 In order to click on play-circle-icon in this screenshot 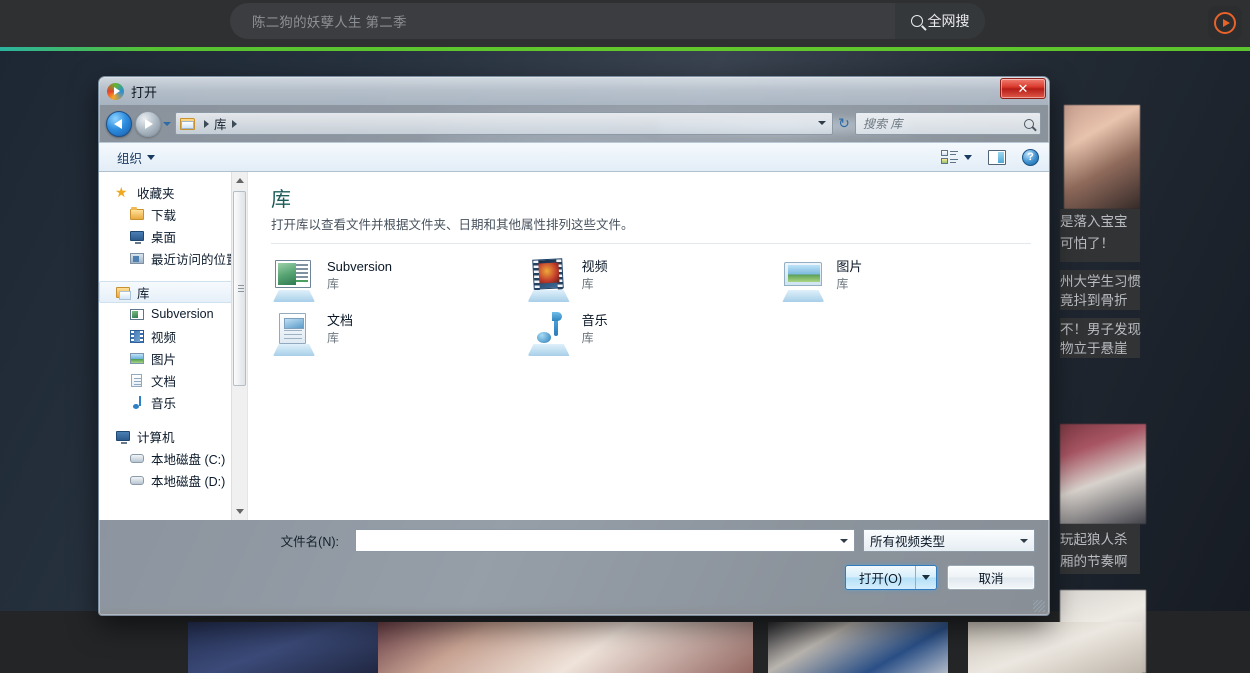, I will do `click(1225, 23)`.